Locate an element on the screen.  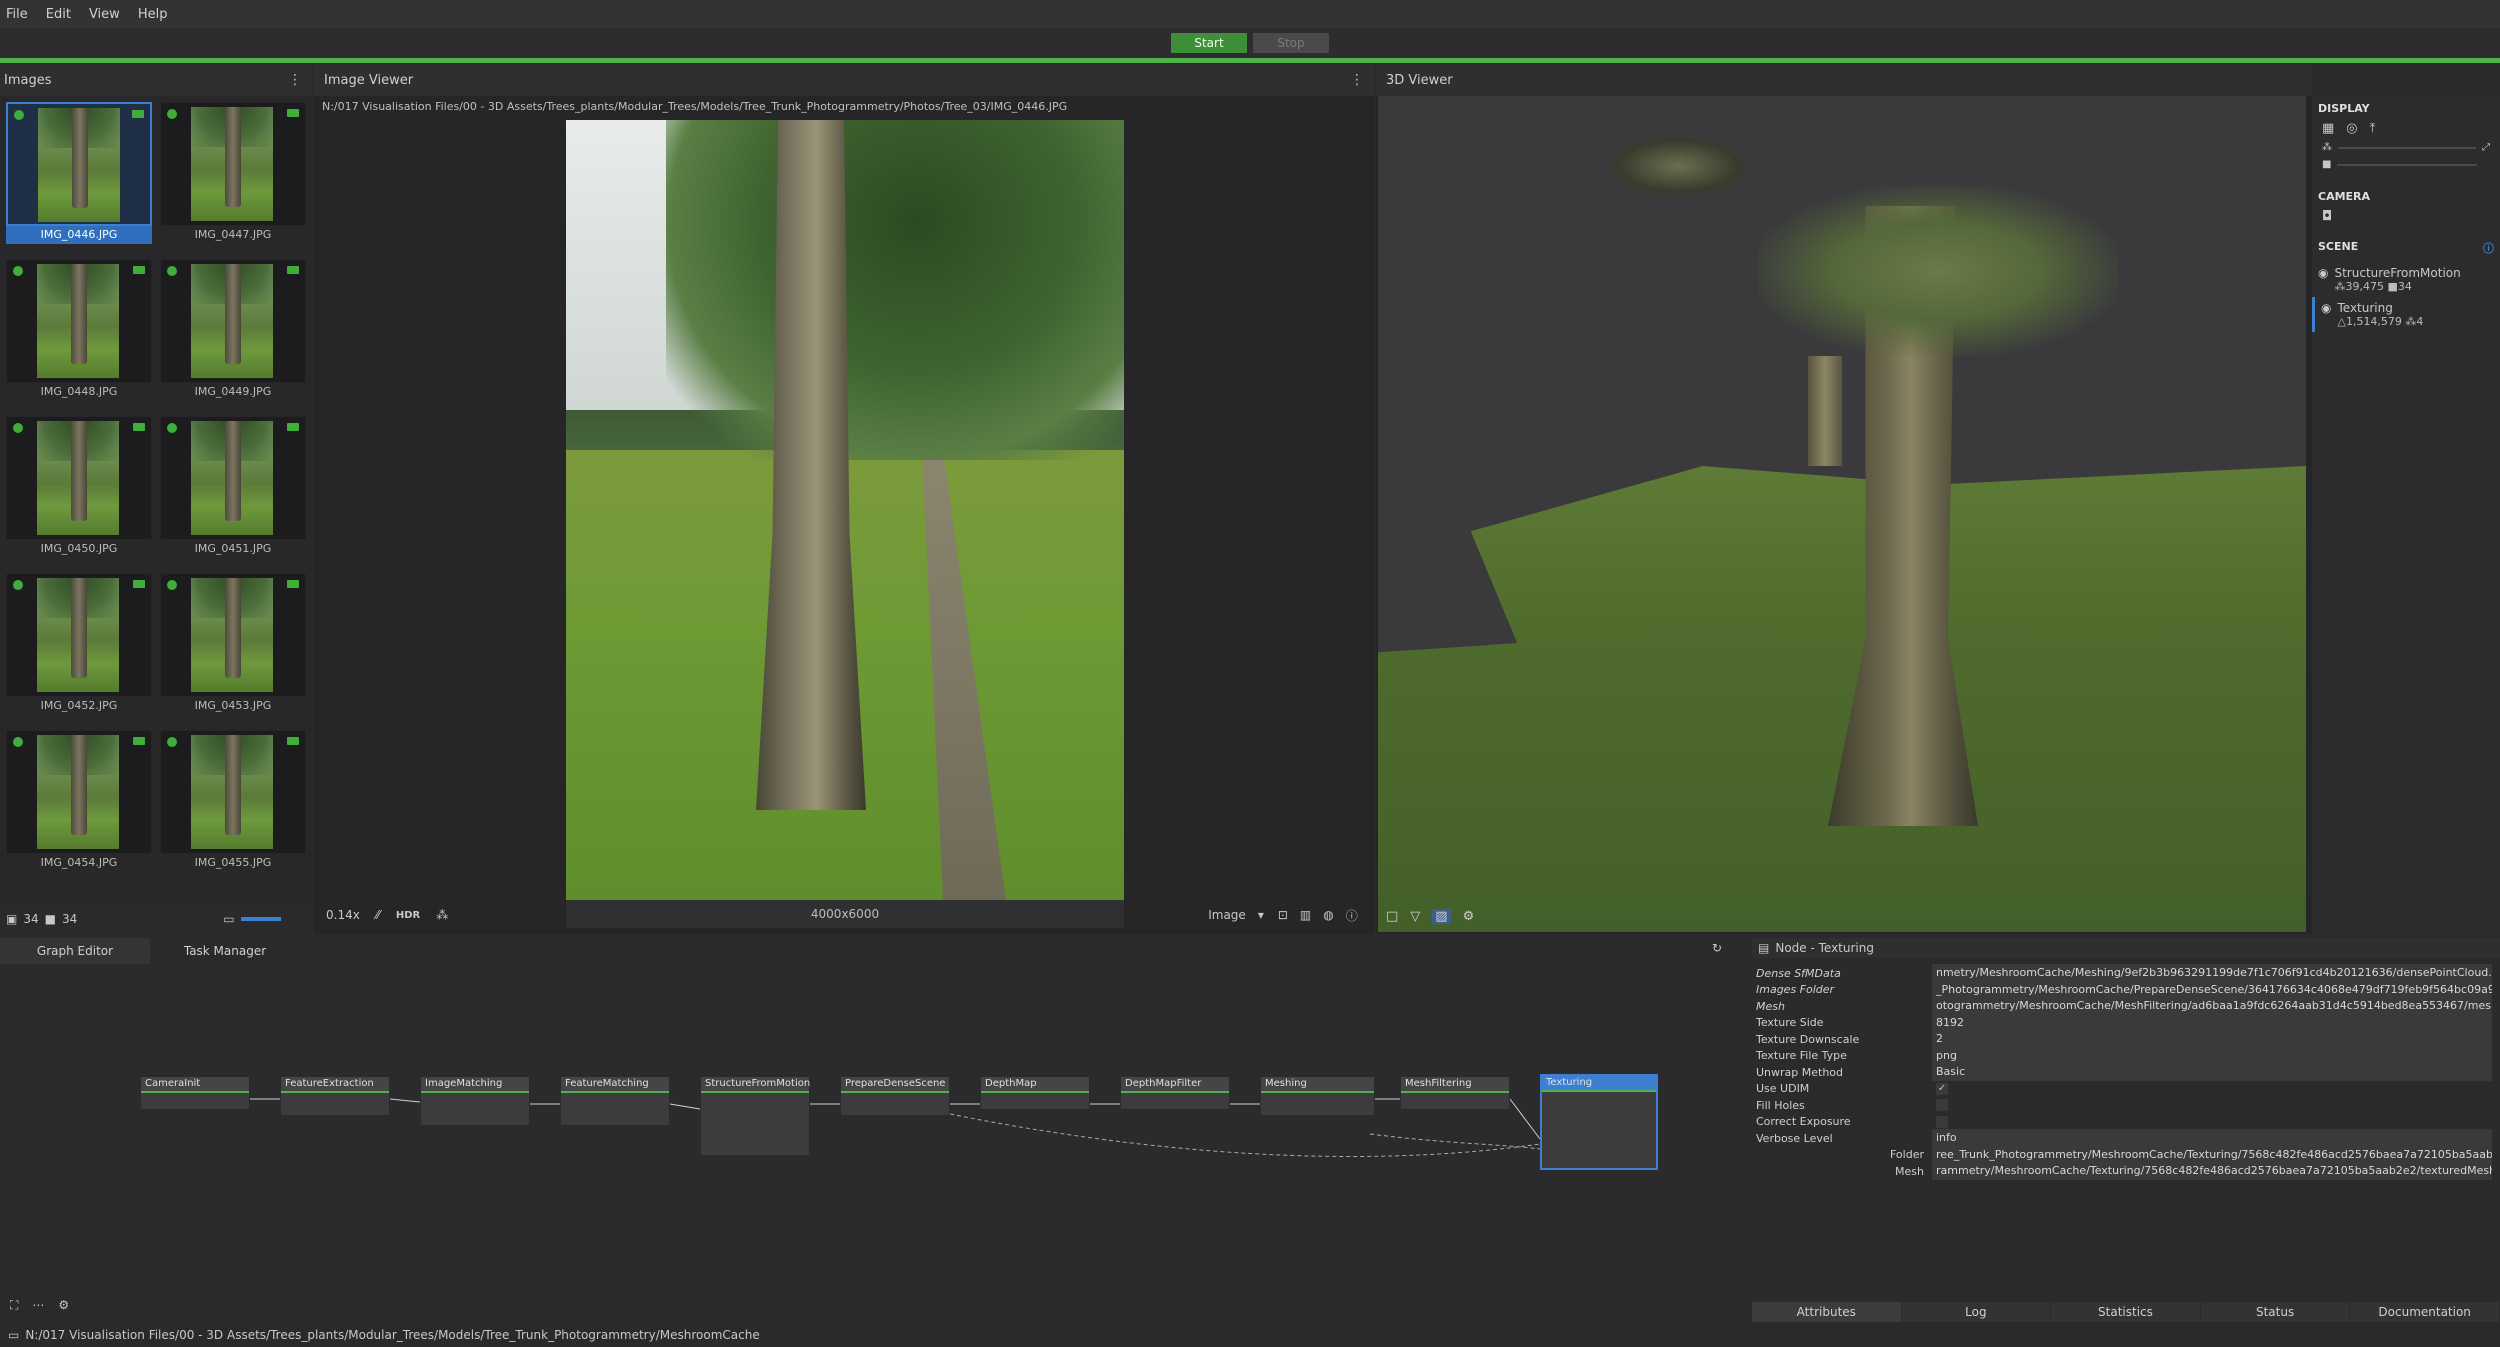
image-thumbnail: IMG_0452.JPG is located at coordinates (79, 648).